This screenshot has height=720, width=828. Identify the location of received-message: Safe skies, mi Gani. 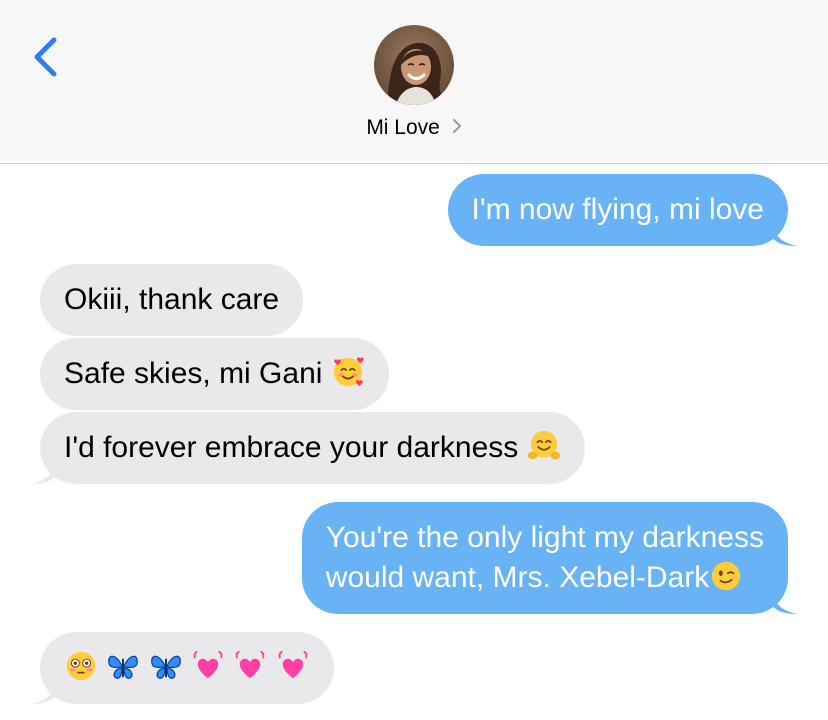
(214, 374).